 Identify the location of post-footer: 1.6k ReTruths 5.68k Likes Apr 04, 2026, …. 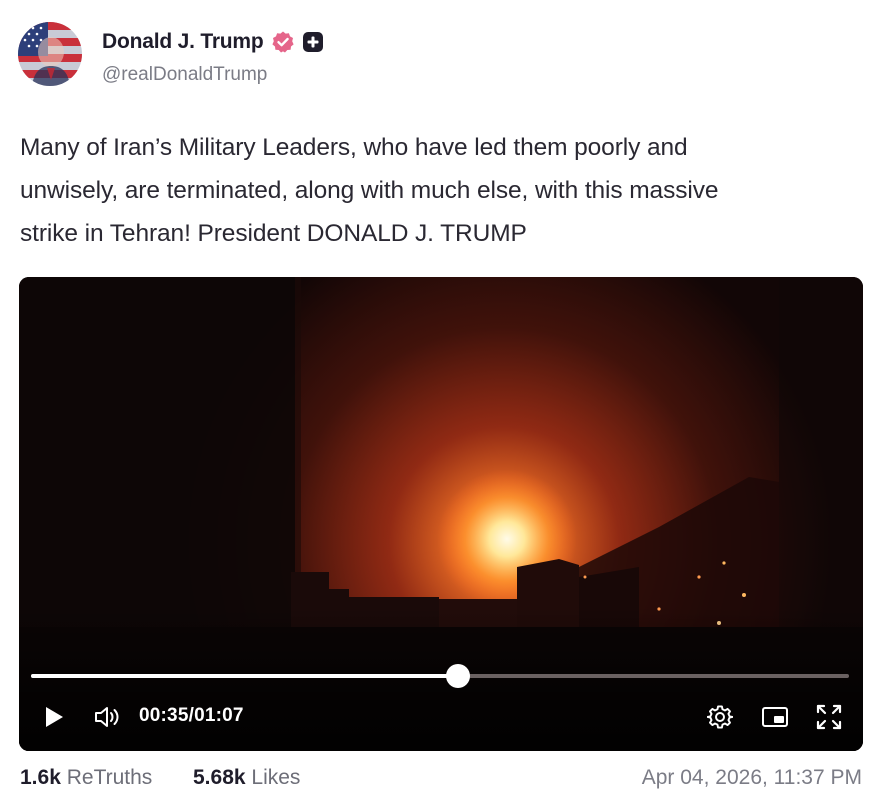
(441, 781).